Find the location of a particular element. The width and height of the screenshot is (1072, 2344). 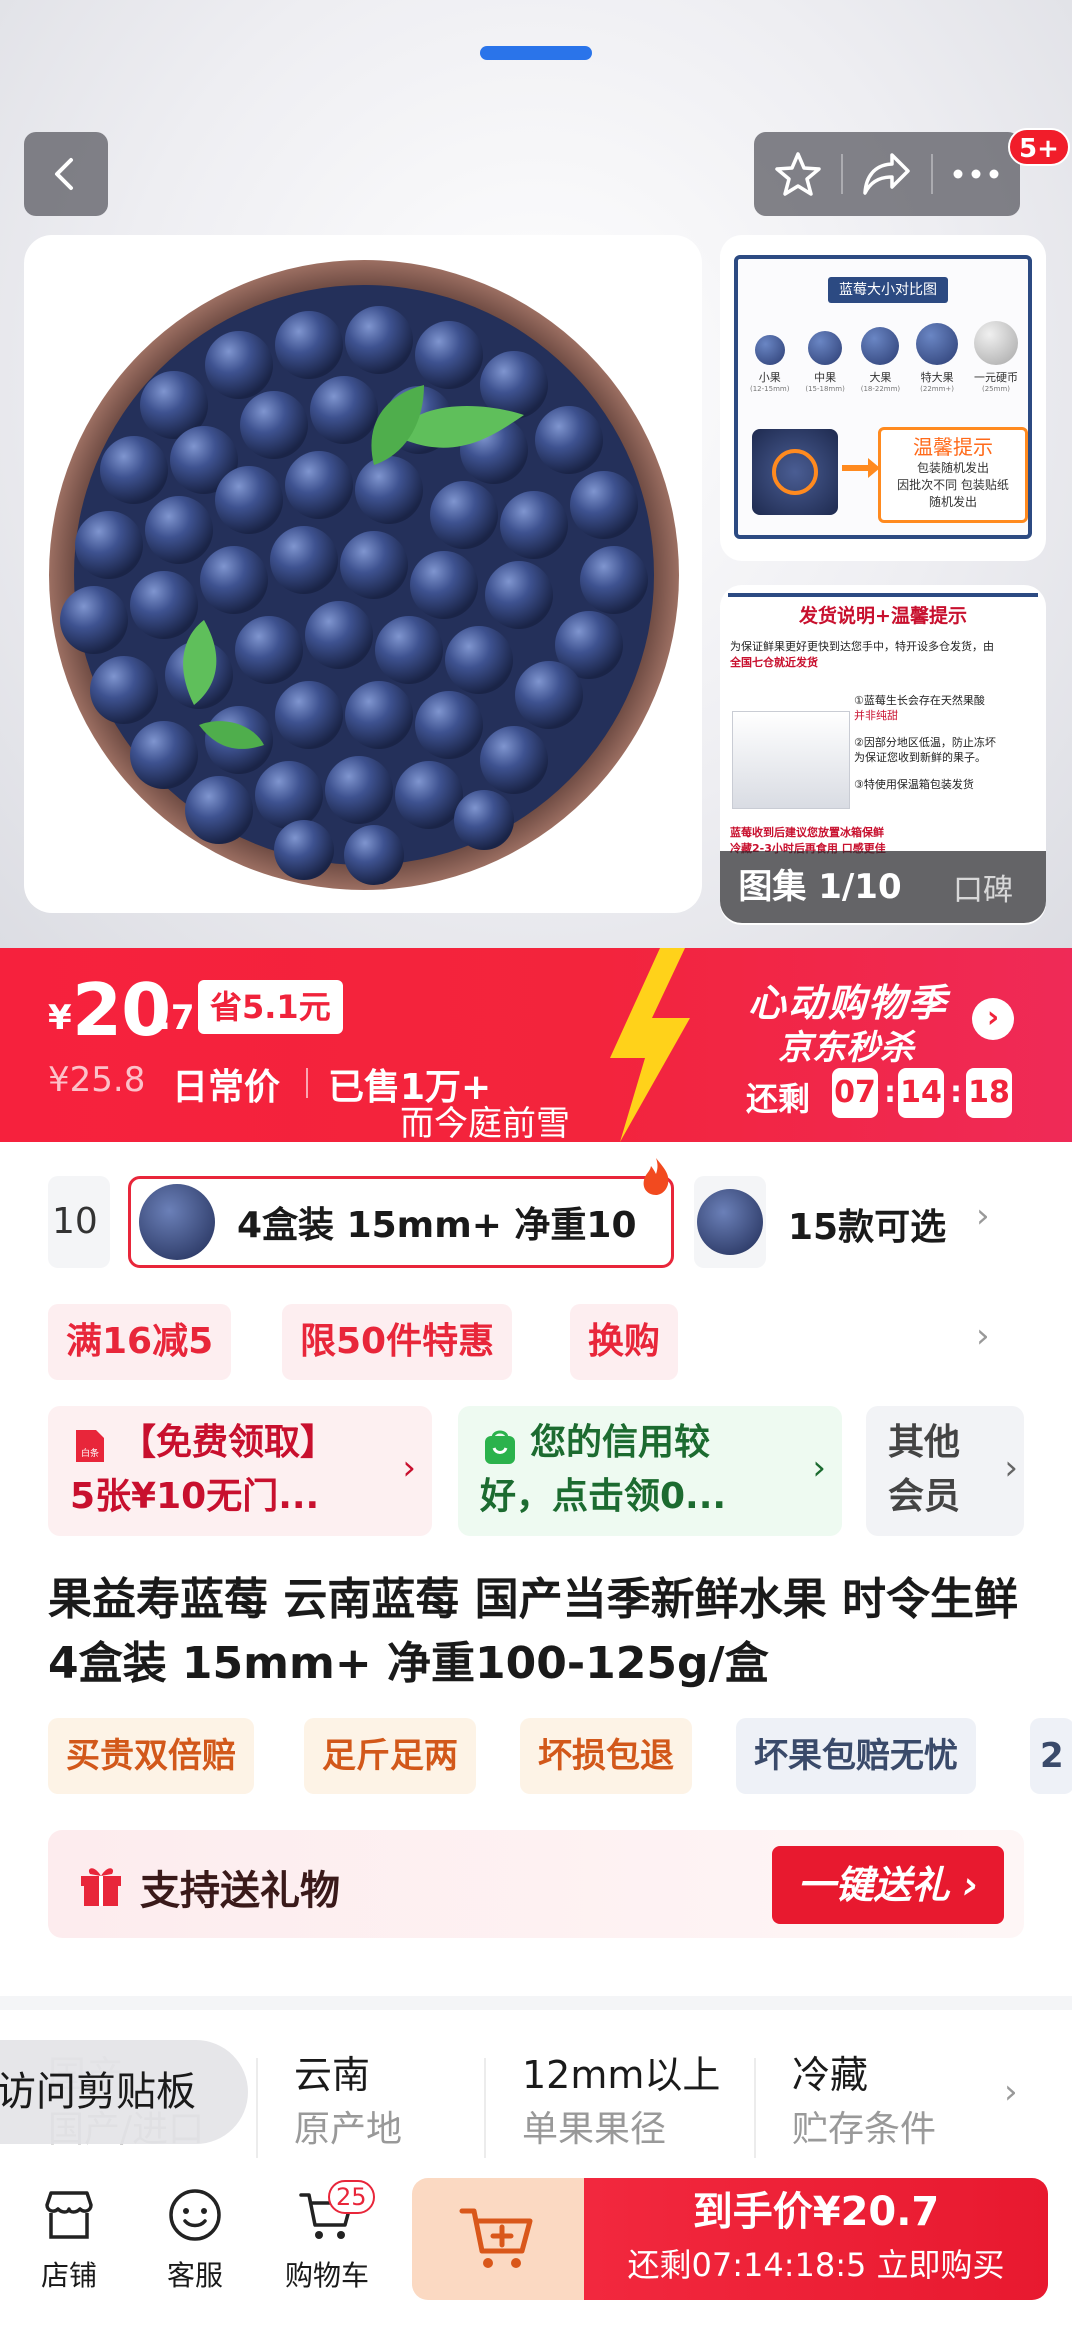

coupon-tag: 换购 is located at coordinates (624, 1342).